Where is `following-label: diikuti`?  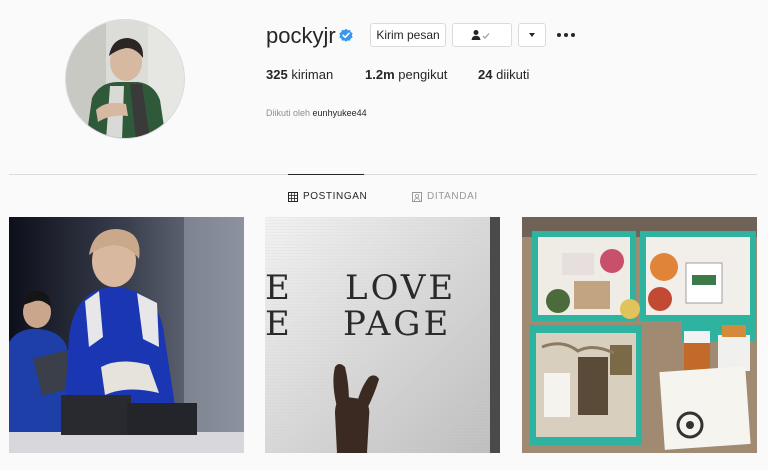
following-label: diikuti is located at coordinates (513, 74).